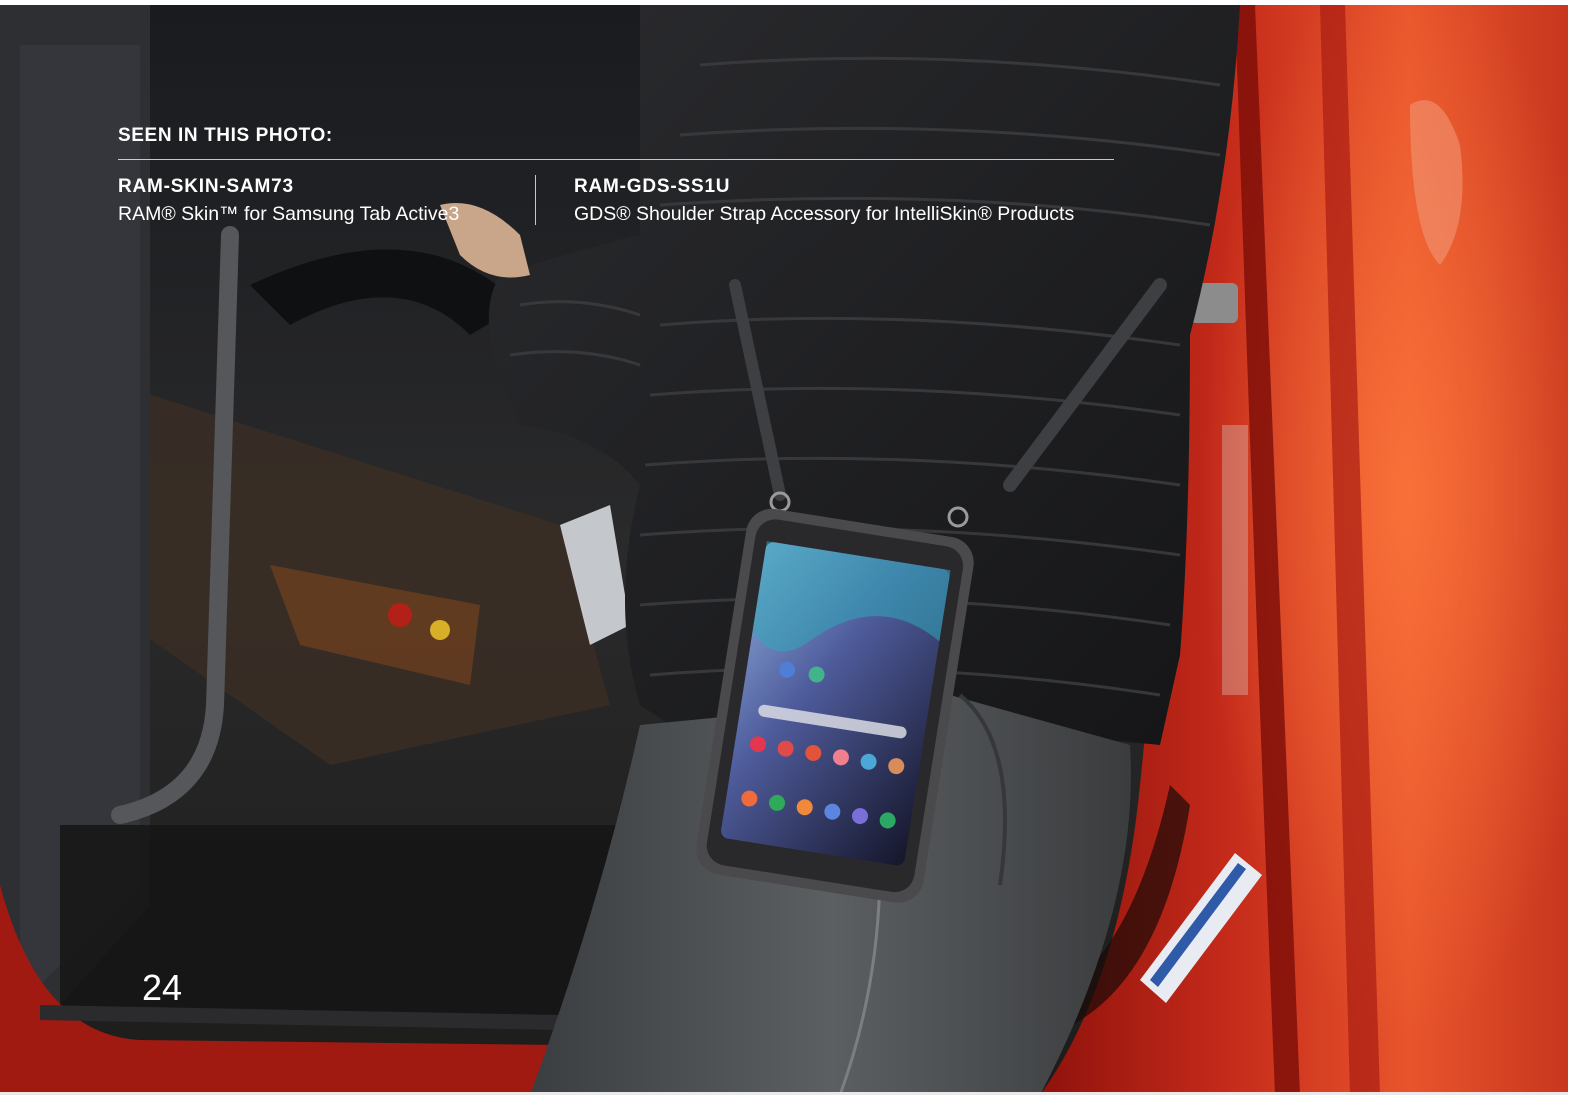 The image size is (1588, 1109). I want to click on page-bottom-edge, so click(784, 1093).